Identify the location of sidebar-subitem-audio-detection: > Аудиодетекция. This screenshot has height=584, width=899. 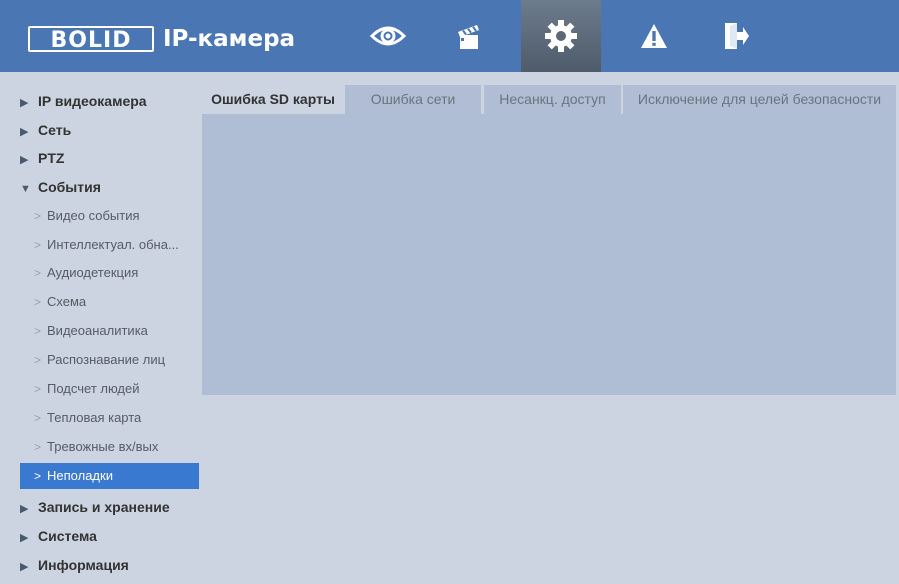
(109, 273).